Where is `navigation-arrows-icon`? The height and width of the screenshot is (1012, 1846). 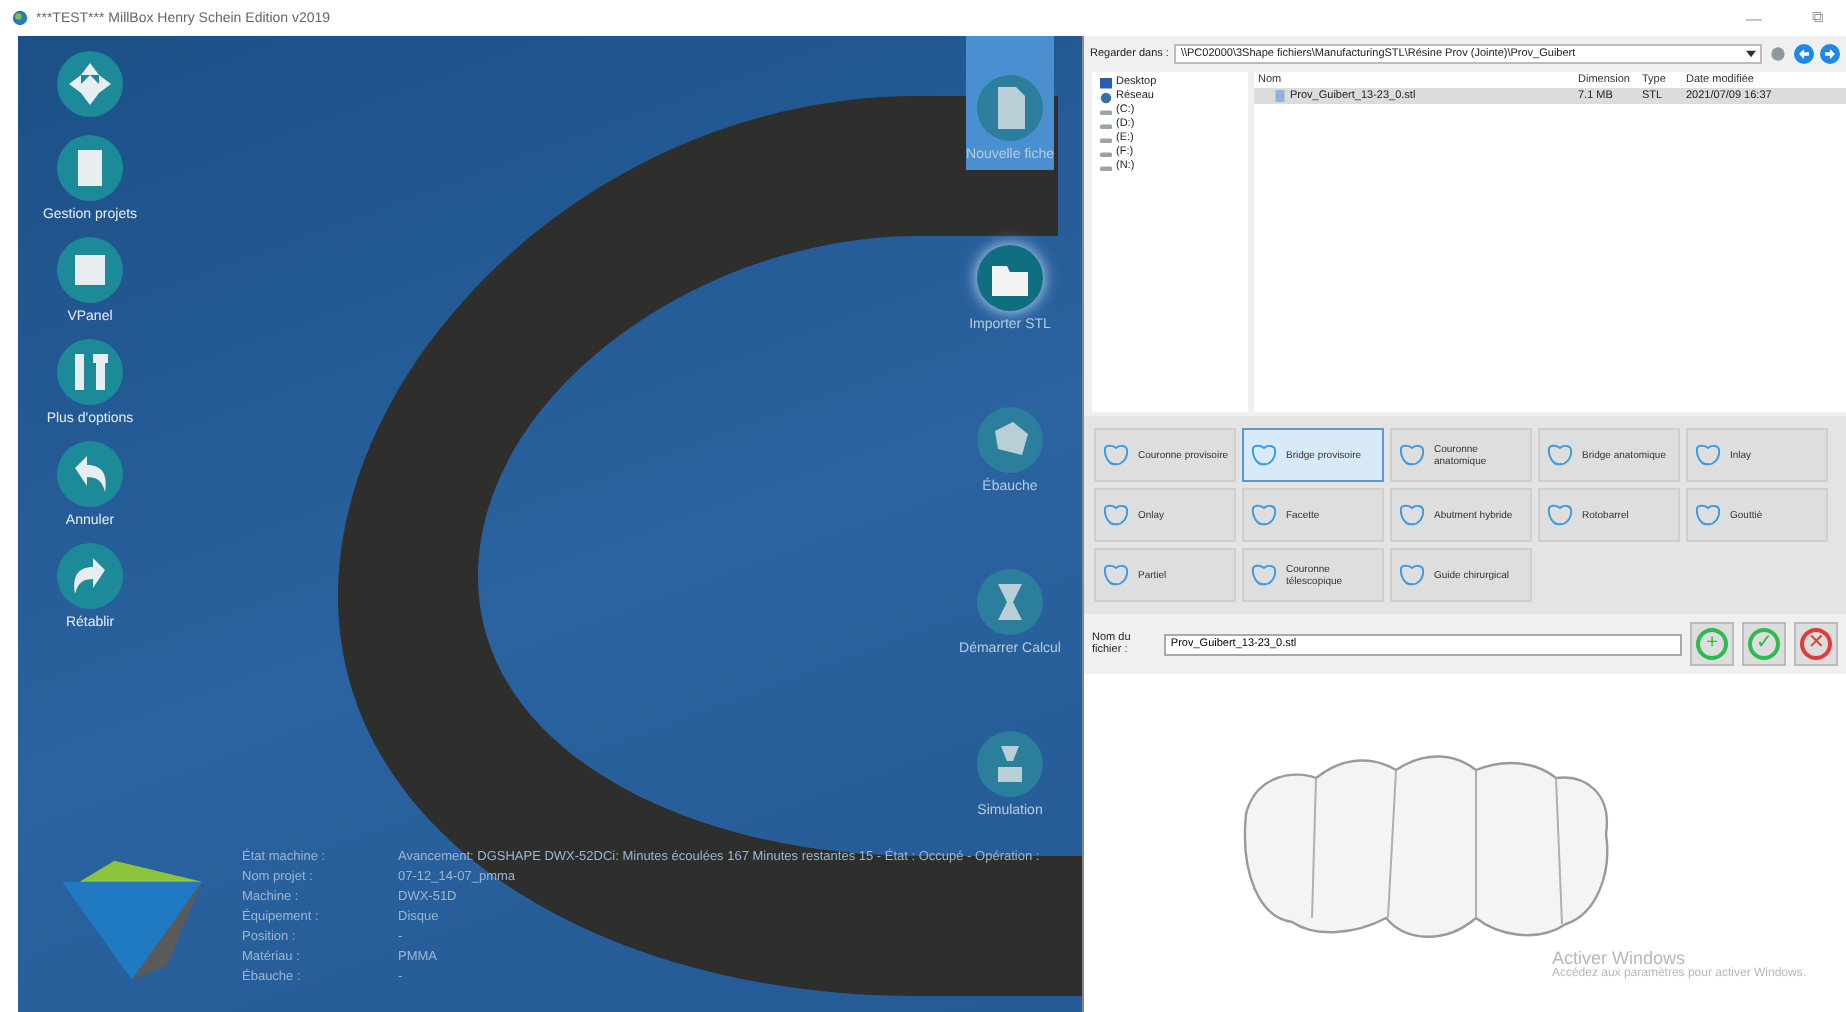 navigation-arrows-icon is located at coordinates (90, 84).